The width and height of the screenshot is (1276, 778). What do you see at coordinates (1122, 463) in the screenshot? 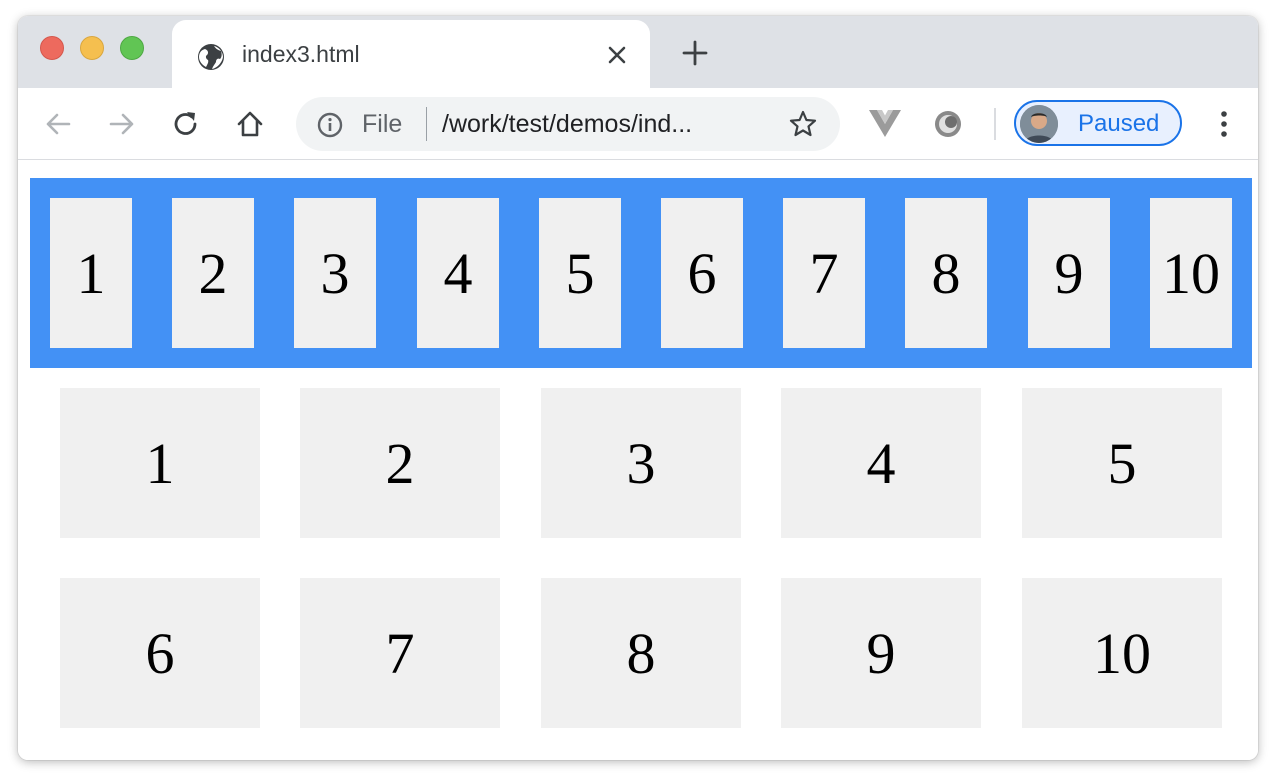
I see `grid-item: 5` at bounding box center [1122, 463].